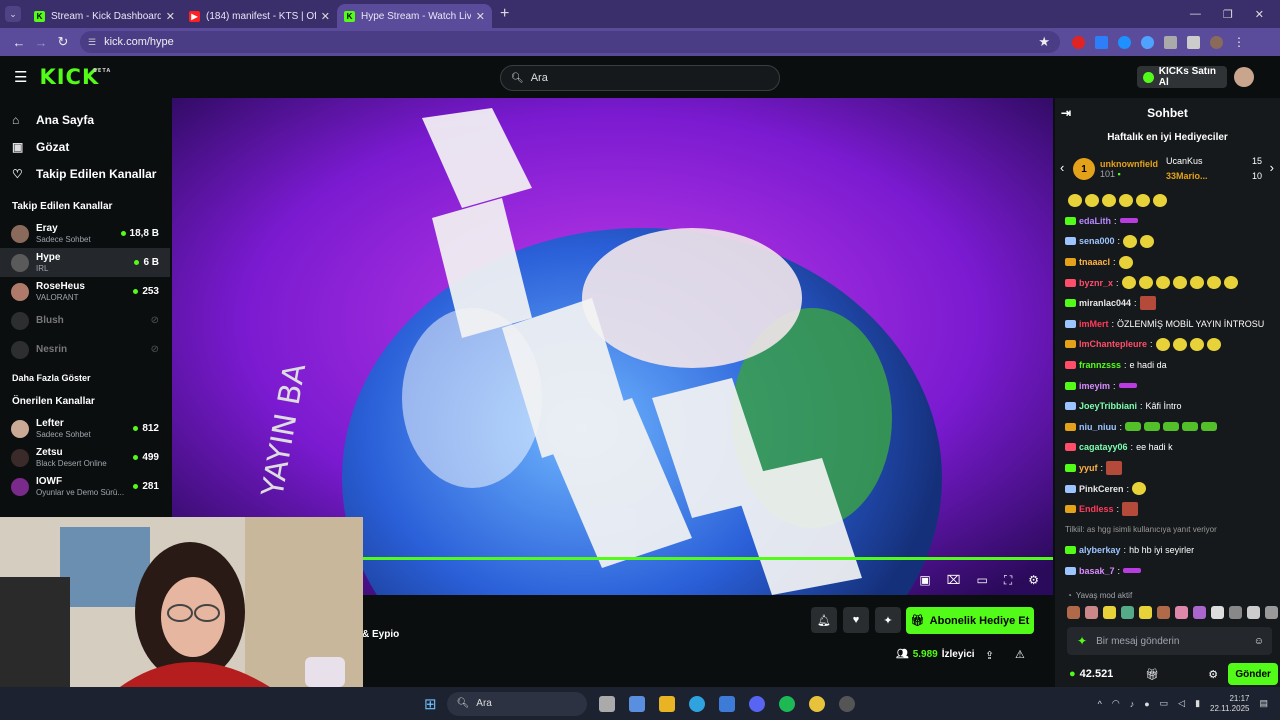  I want to click on browser-tab-2: ▶ (184) manifest - KTS | Official M ✕, so click(259, 16).